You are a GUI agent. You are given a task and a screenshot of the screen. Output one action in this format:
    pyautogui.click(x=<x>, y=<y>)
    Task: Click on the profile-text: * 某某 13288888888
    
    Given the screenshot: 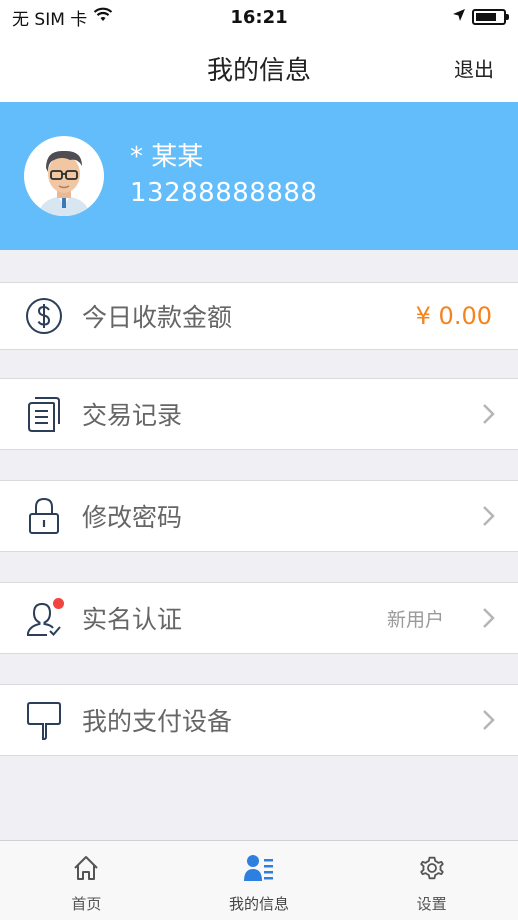 What is the action you would take?
    pyautogui.click(x=223, y=176)
    